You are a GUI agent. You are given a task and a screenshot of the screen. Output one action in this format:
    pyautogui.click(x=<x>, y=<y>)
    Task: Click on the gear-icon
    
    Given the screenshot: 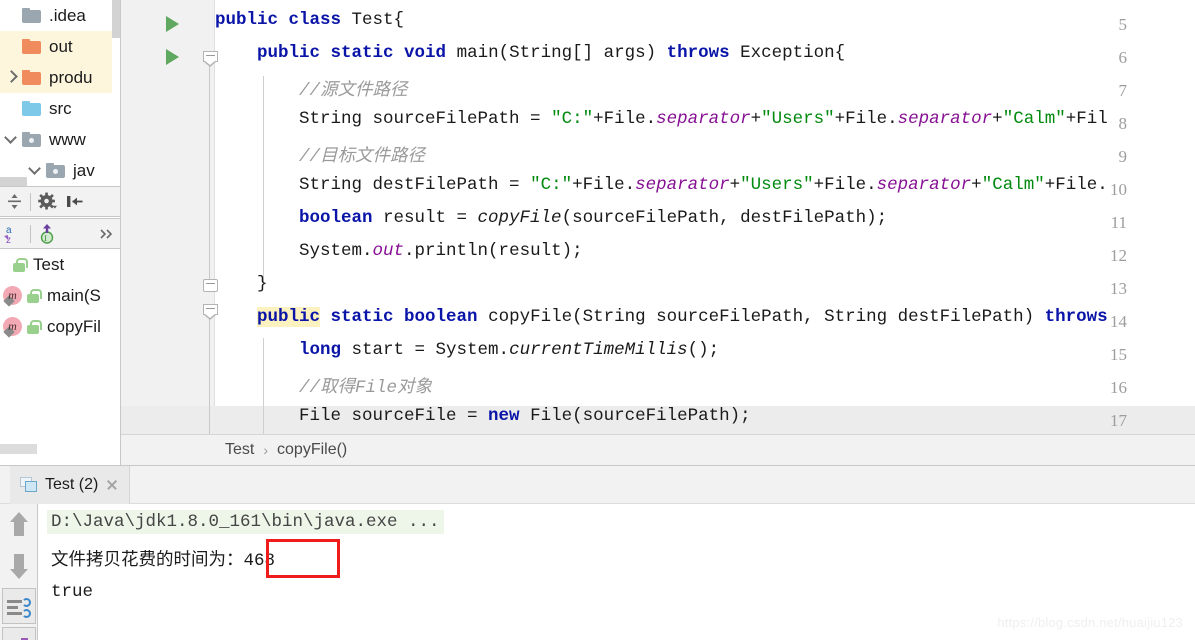 What is the action you would take?
    pyautogui.click(x=47, y=201)
    